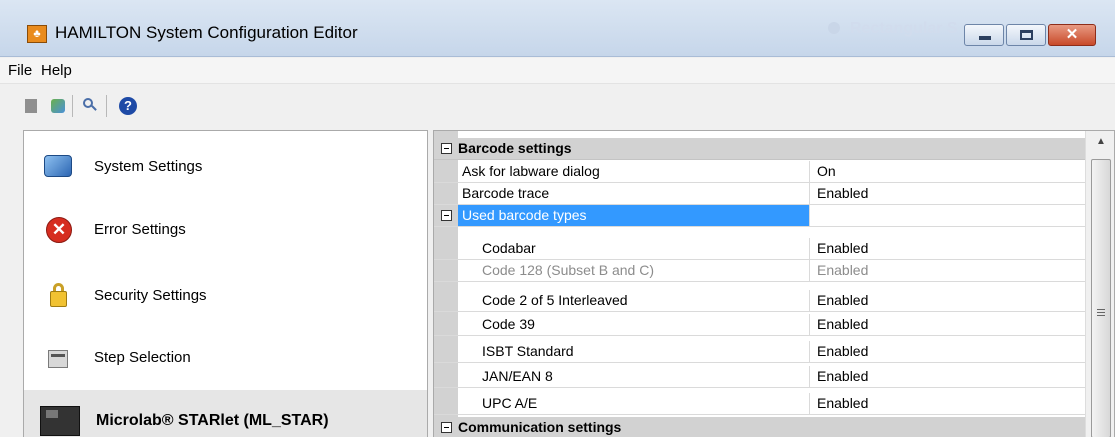 This screenshot has height=437, width=1115. I want to click on subcategory-label: Used barcode types, so click(634, 215).